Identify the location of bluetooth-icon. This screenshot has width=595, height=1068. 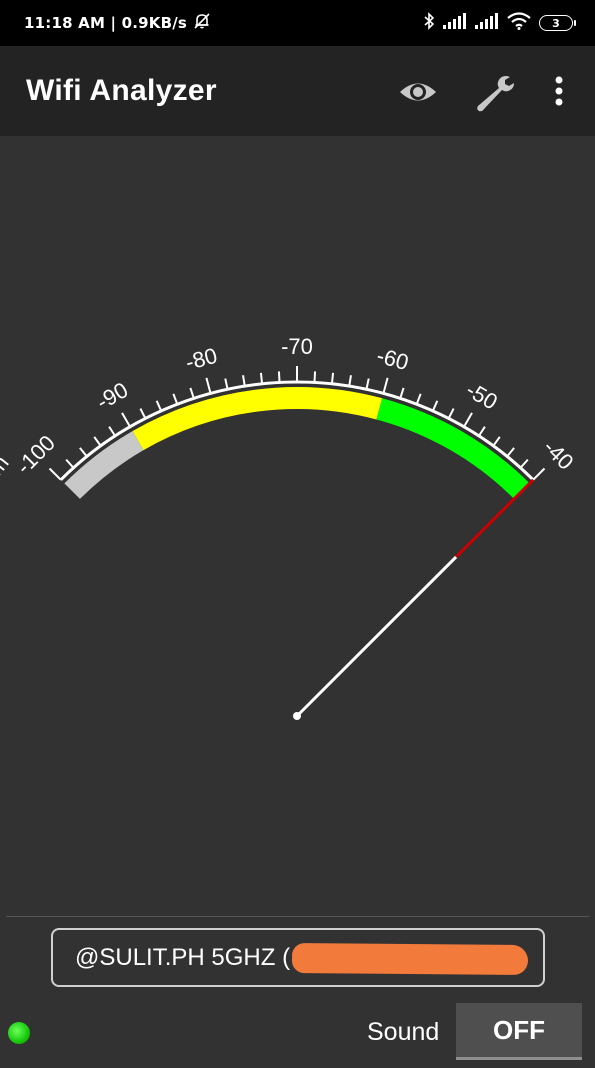
(429, 23).